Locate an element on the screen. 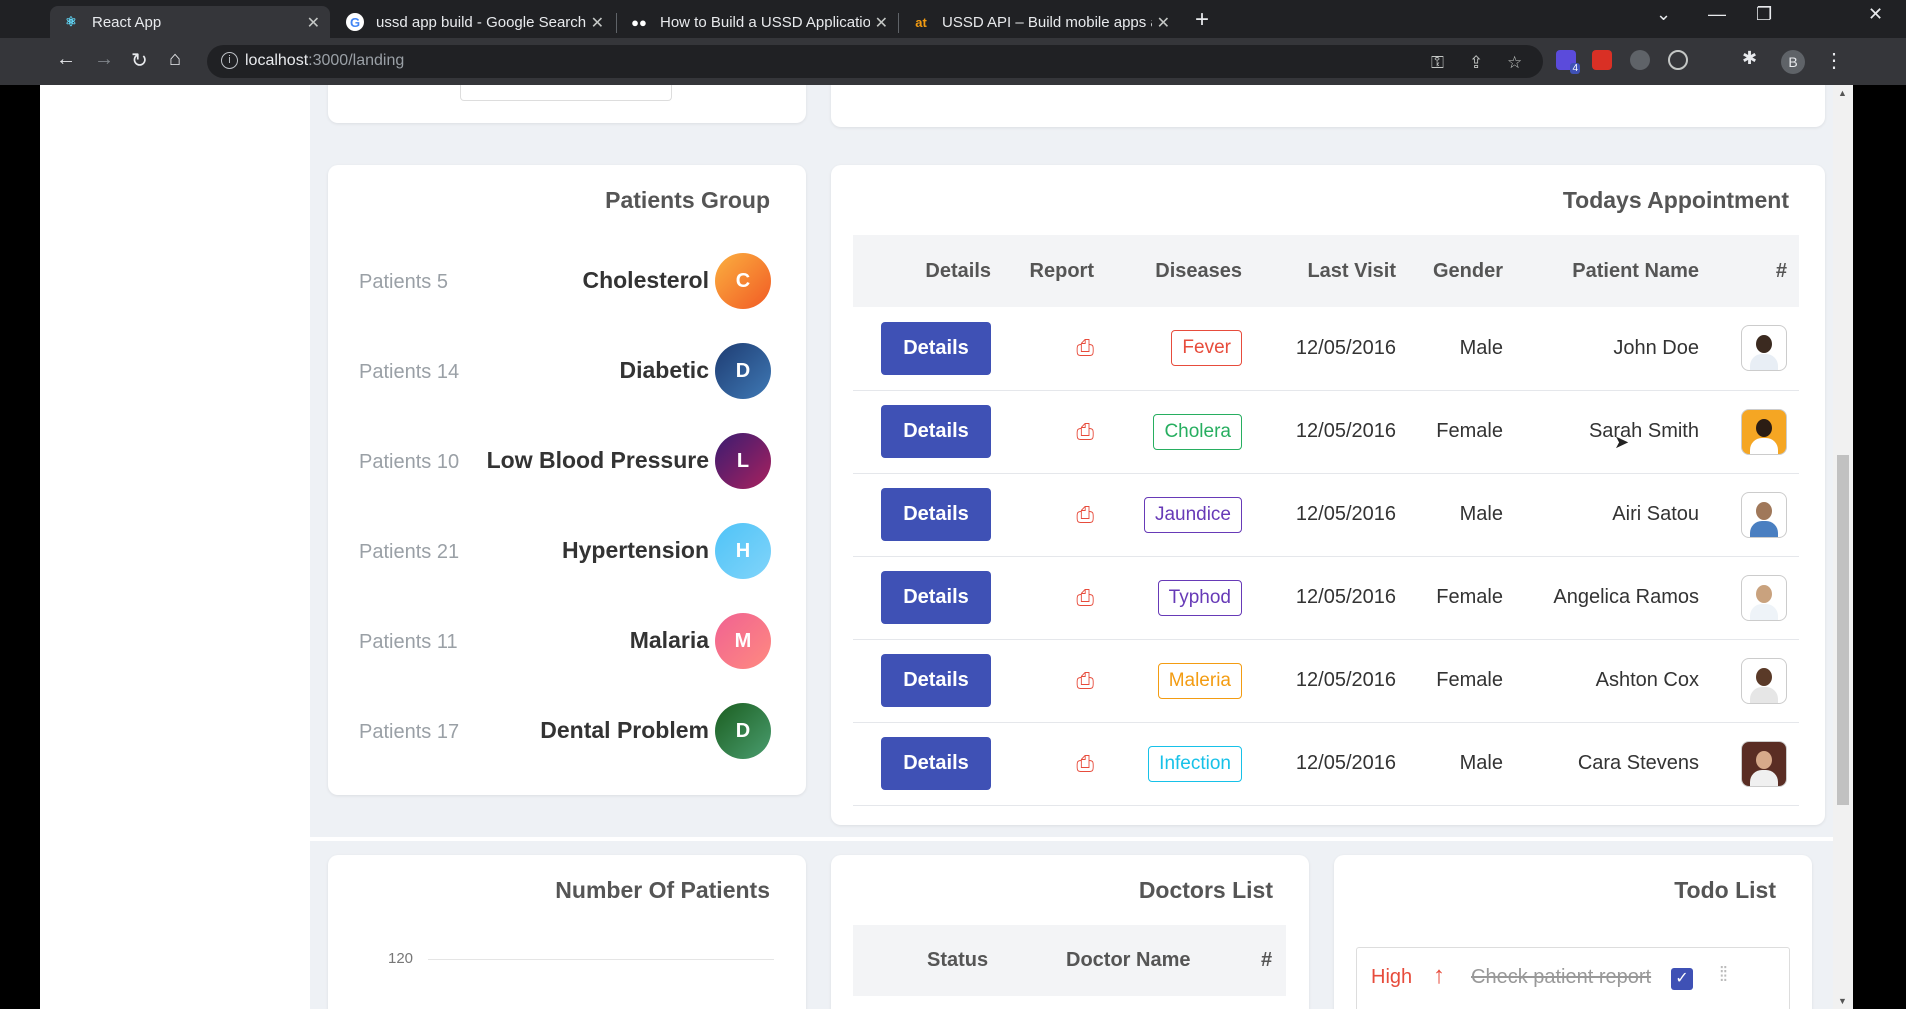  medium-icon: ●● is located at coordinates (639, 22).